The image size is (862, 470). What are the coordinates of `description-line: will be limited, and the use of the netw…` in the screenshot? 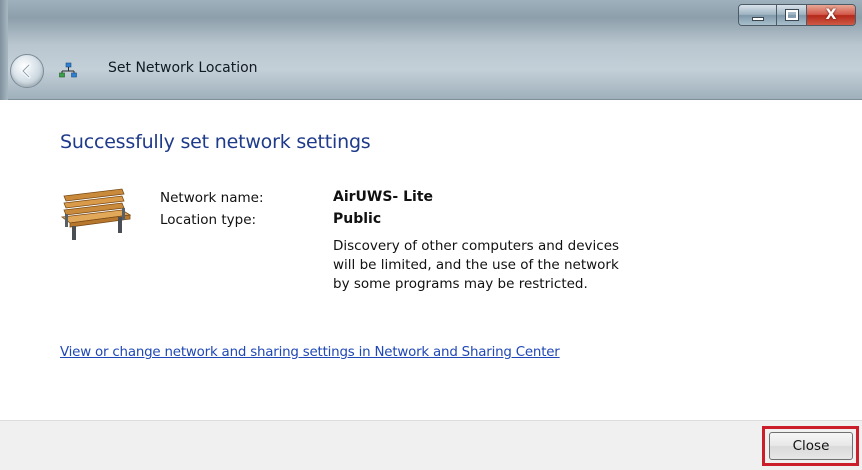 It's located at (476, 265).